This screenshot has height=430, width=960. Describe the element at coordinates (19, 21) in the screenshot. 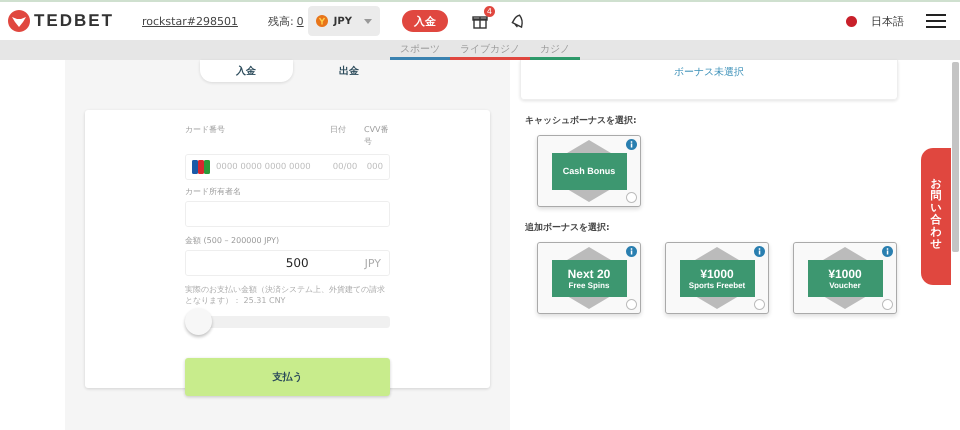

I see `bull-logo-icon` at that location.